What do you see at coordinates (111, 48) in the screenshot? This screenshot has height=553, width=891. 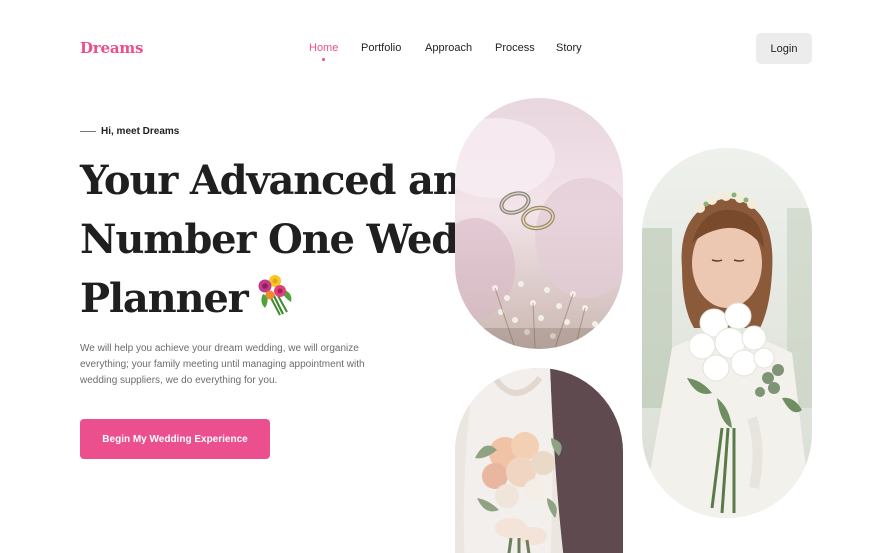 I see `brand-logo: Dreams` at bounding box center [111, 48].